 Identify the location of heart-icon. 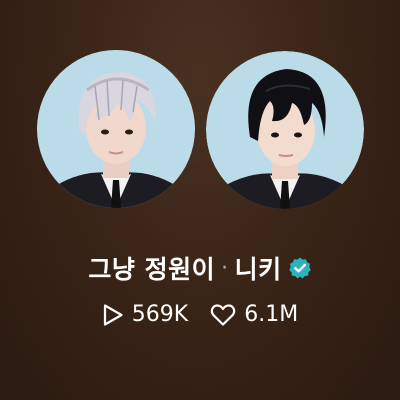
(223, 314).